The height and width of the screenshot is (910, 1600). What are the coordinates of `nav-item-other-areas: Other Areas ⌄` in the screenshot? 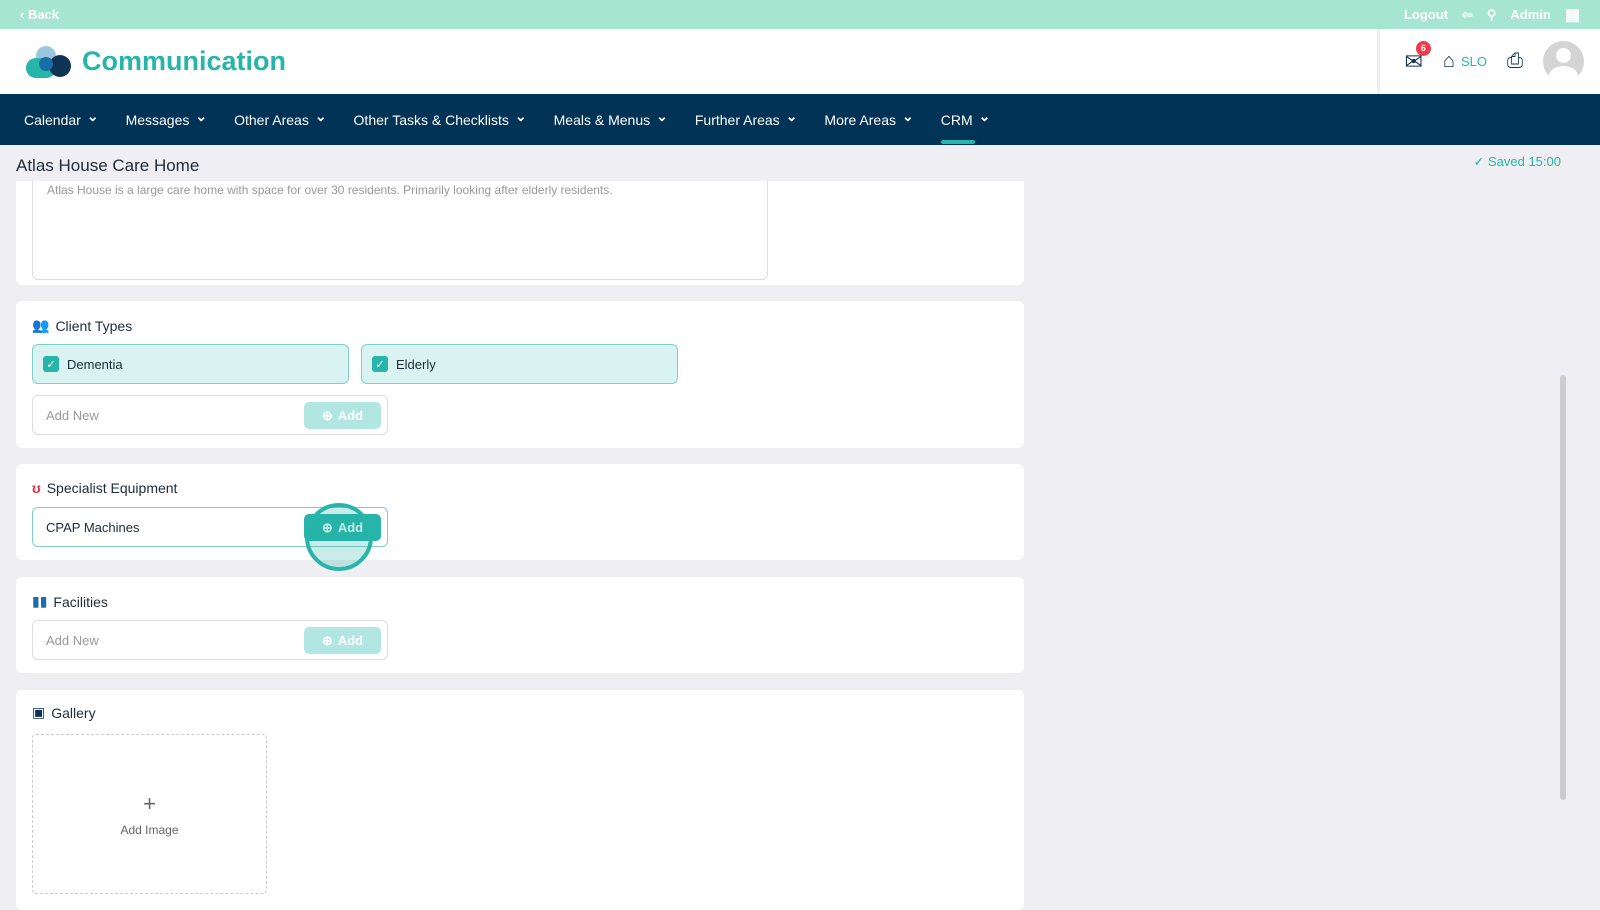 It's located at (280, 119).